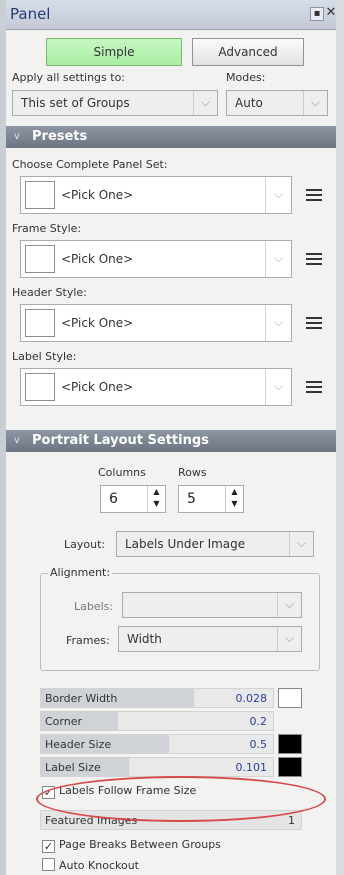 Image resolution: width=344 pixels, height=875 pixels. I want to click on highlight-ellipse, so click(181, 799).